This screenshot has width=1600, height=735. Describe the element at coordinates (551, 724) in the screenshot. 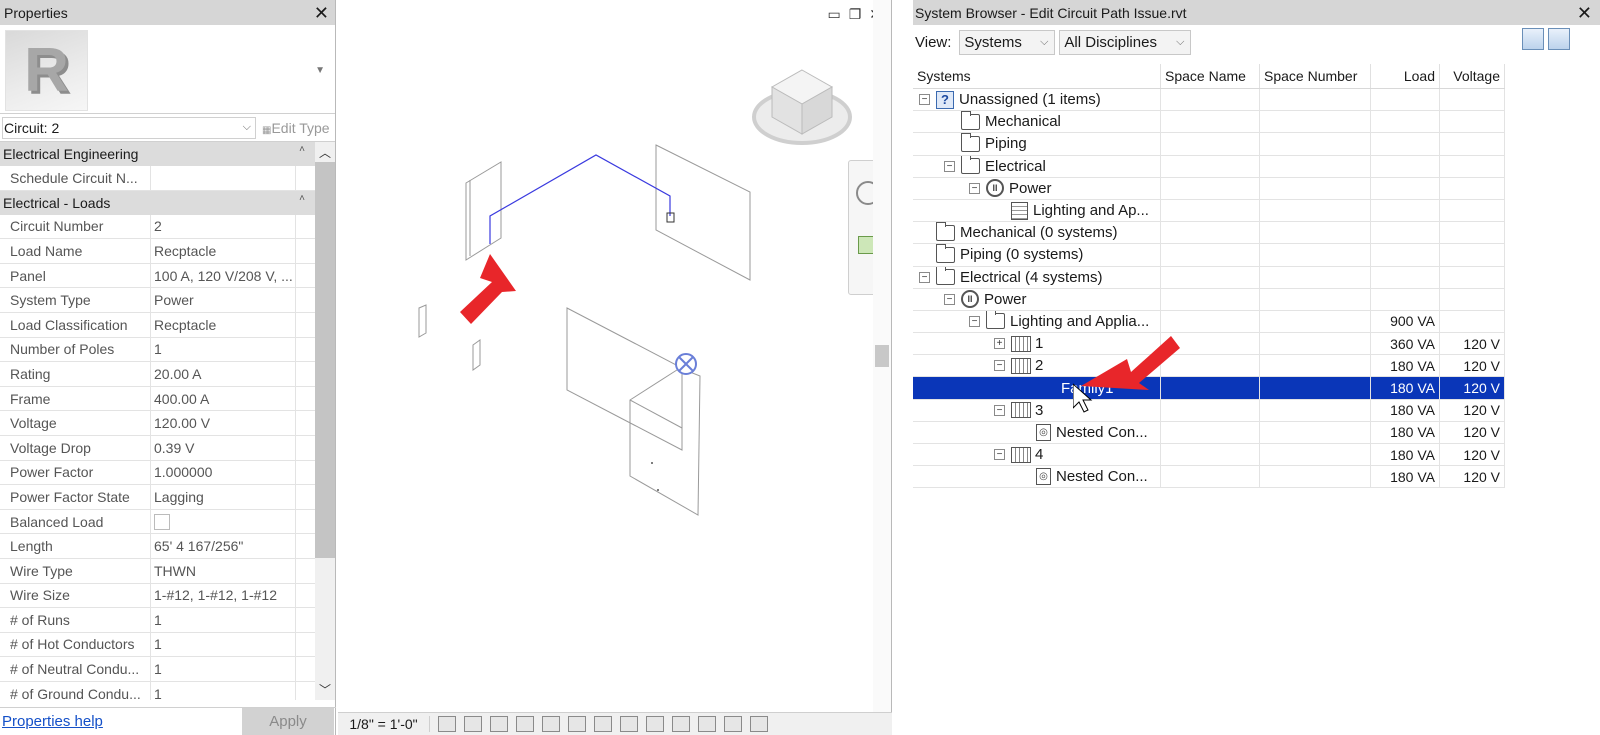

I see `rendering-icon` at that location.